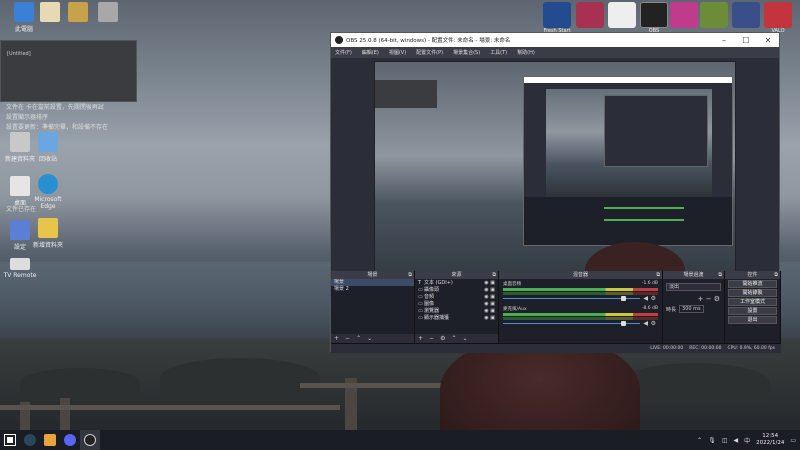 The width and height of the screenshot is (800, 450). I want to click on start-streaming-button: 開始推流, so click(752, 284).